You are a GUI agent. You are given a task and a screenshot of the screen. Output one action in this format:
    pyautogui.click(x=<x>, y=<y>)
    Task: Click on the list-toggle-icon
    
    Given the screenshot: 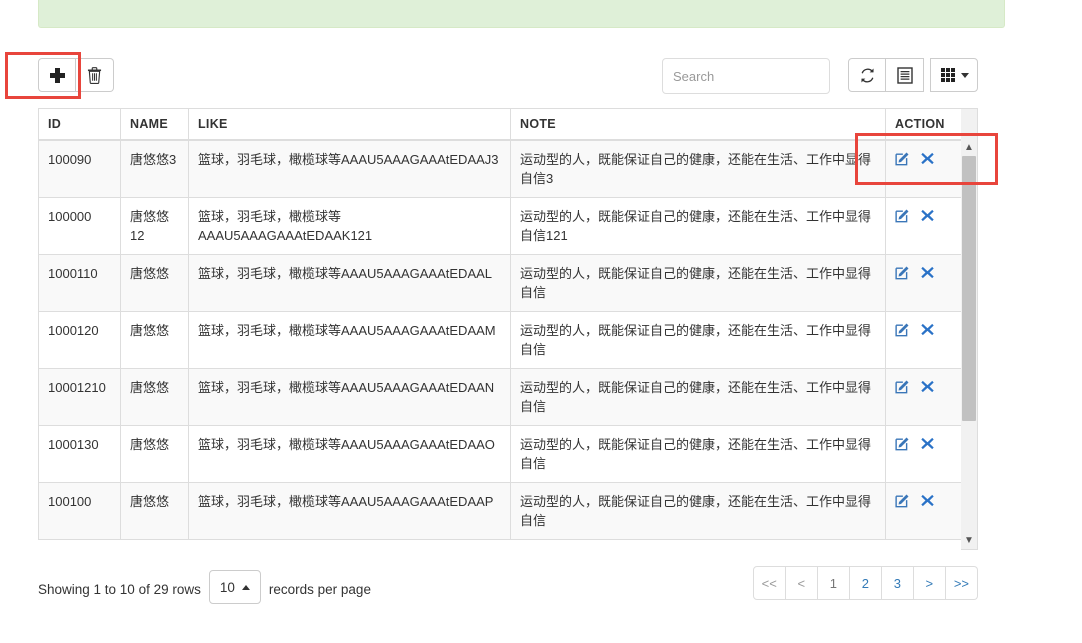 What is the action you would take?
    pyautogui.click(x=904, y=75)
    